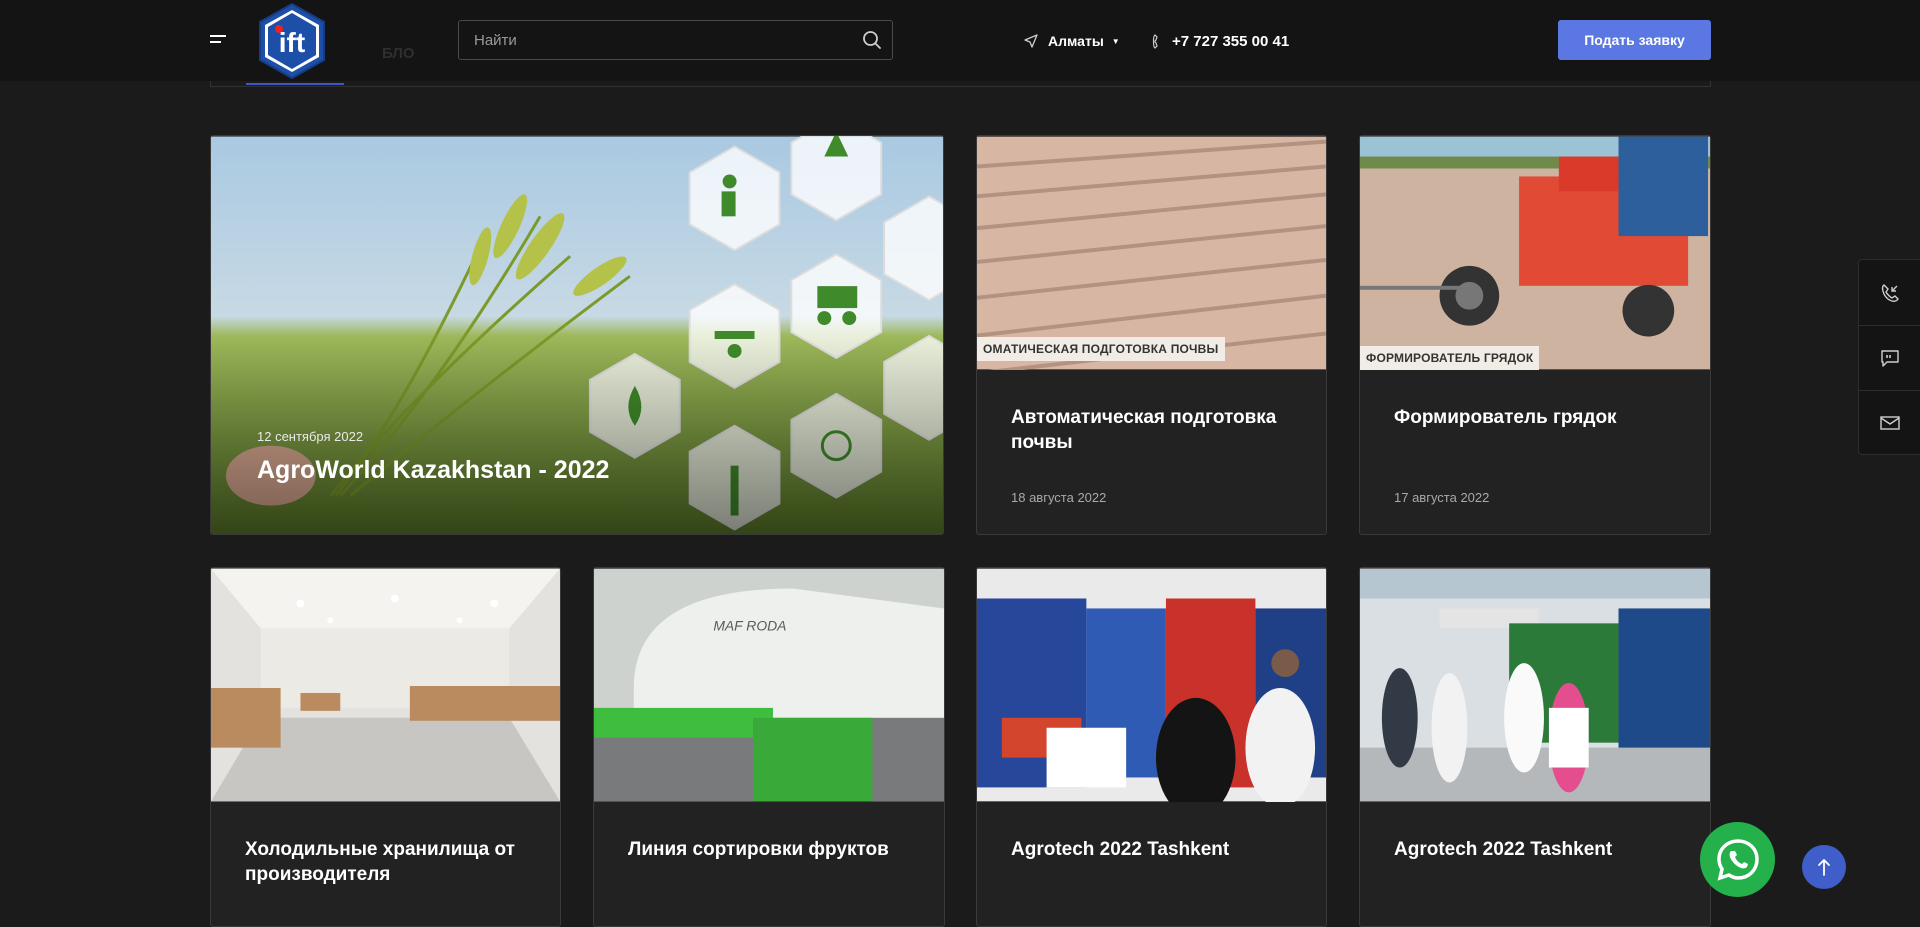  I want to click on mail-icon, so click(1890, 423).